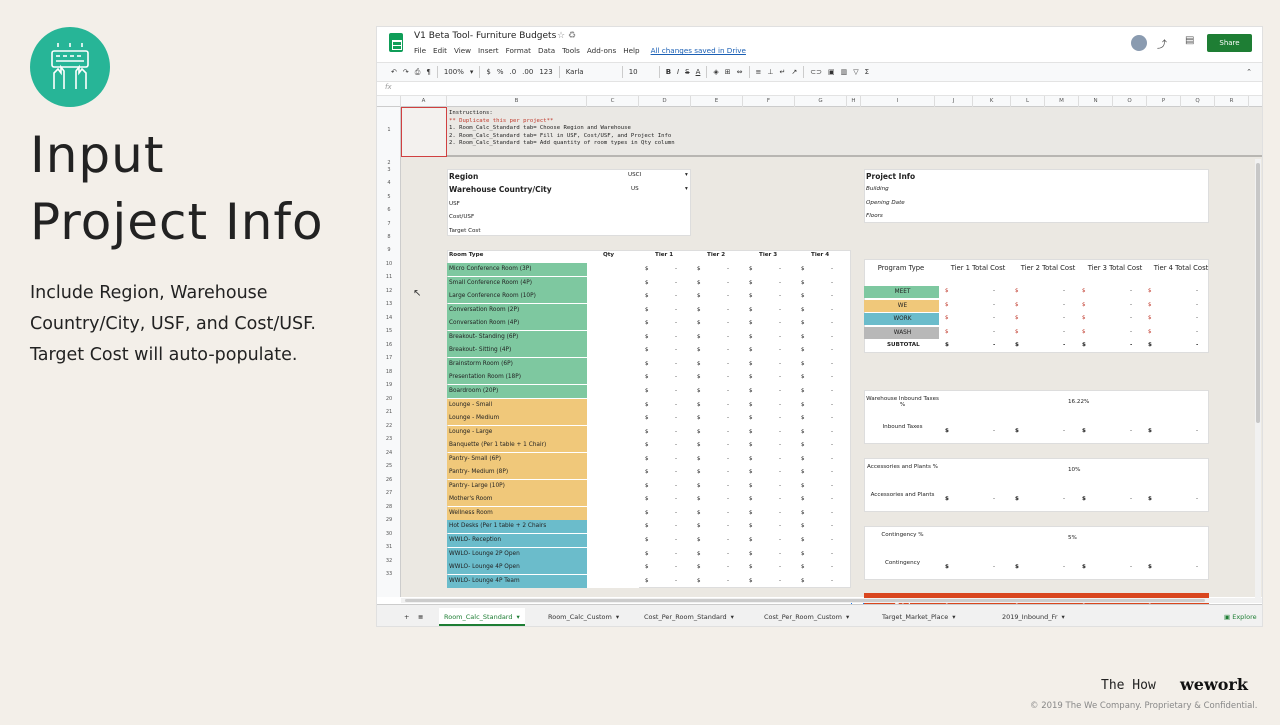 The width and height of the screenshot is (1280, 725). Describe the element at coordinates (389, 318) in the screenshot. I see `row-header: 14` at that location.